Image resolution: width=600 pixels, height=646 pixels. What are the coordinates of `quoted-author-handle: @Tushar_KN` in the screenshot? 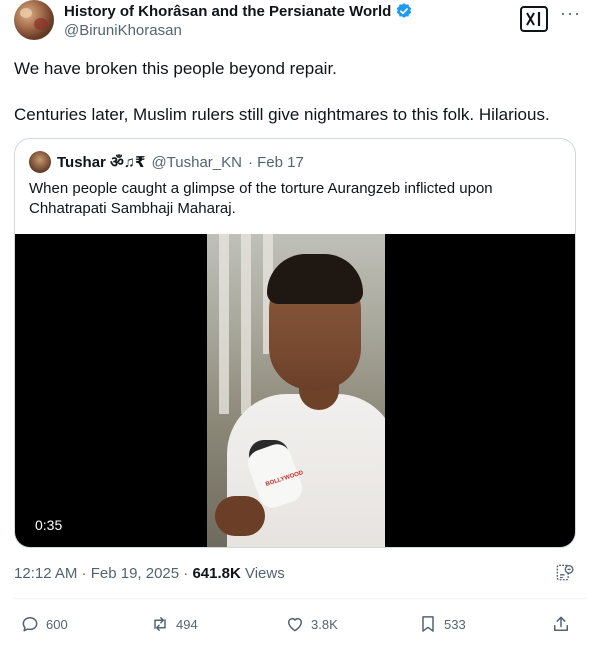 It's located at (196, 162).